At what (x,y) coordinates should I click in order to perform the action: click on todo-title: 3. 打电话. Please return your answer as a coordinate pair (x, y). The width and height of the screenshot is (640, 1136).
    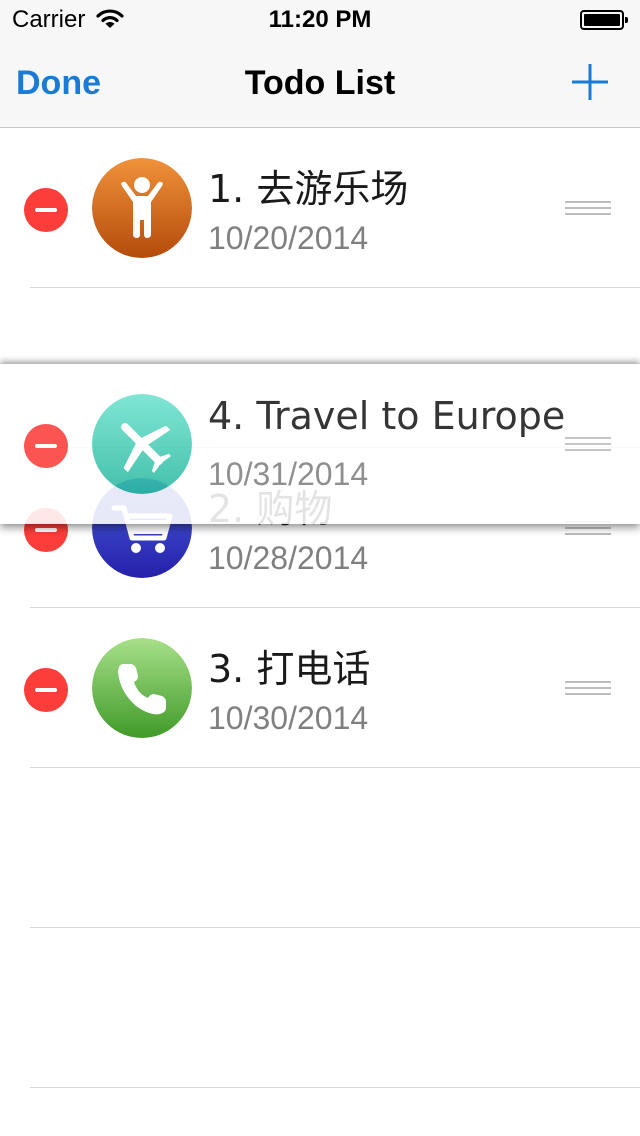
    Looking at the image, I should click on (289, 669).